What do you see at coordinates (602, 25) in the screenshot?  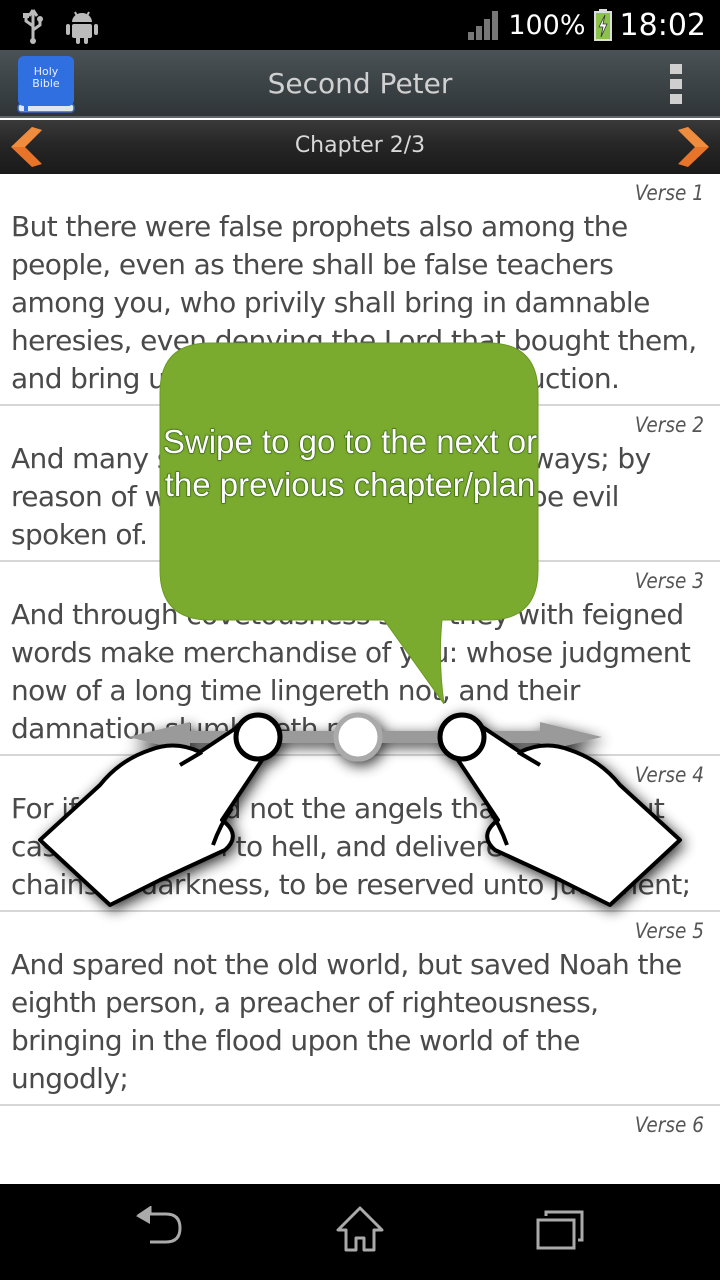 I see `battery-charging-icon` at bounding box center [602, 25].